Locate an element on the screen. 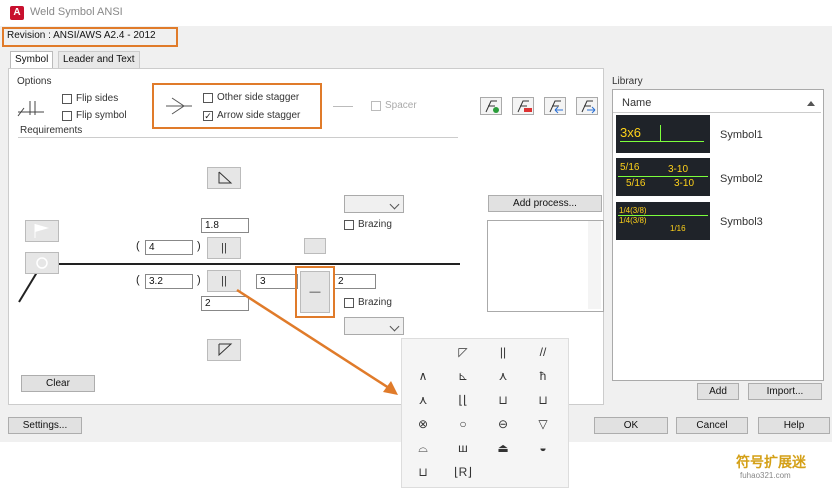  palette-symbol-icon: ○ is located at coordinates (463, 424).